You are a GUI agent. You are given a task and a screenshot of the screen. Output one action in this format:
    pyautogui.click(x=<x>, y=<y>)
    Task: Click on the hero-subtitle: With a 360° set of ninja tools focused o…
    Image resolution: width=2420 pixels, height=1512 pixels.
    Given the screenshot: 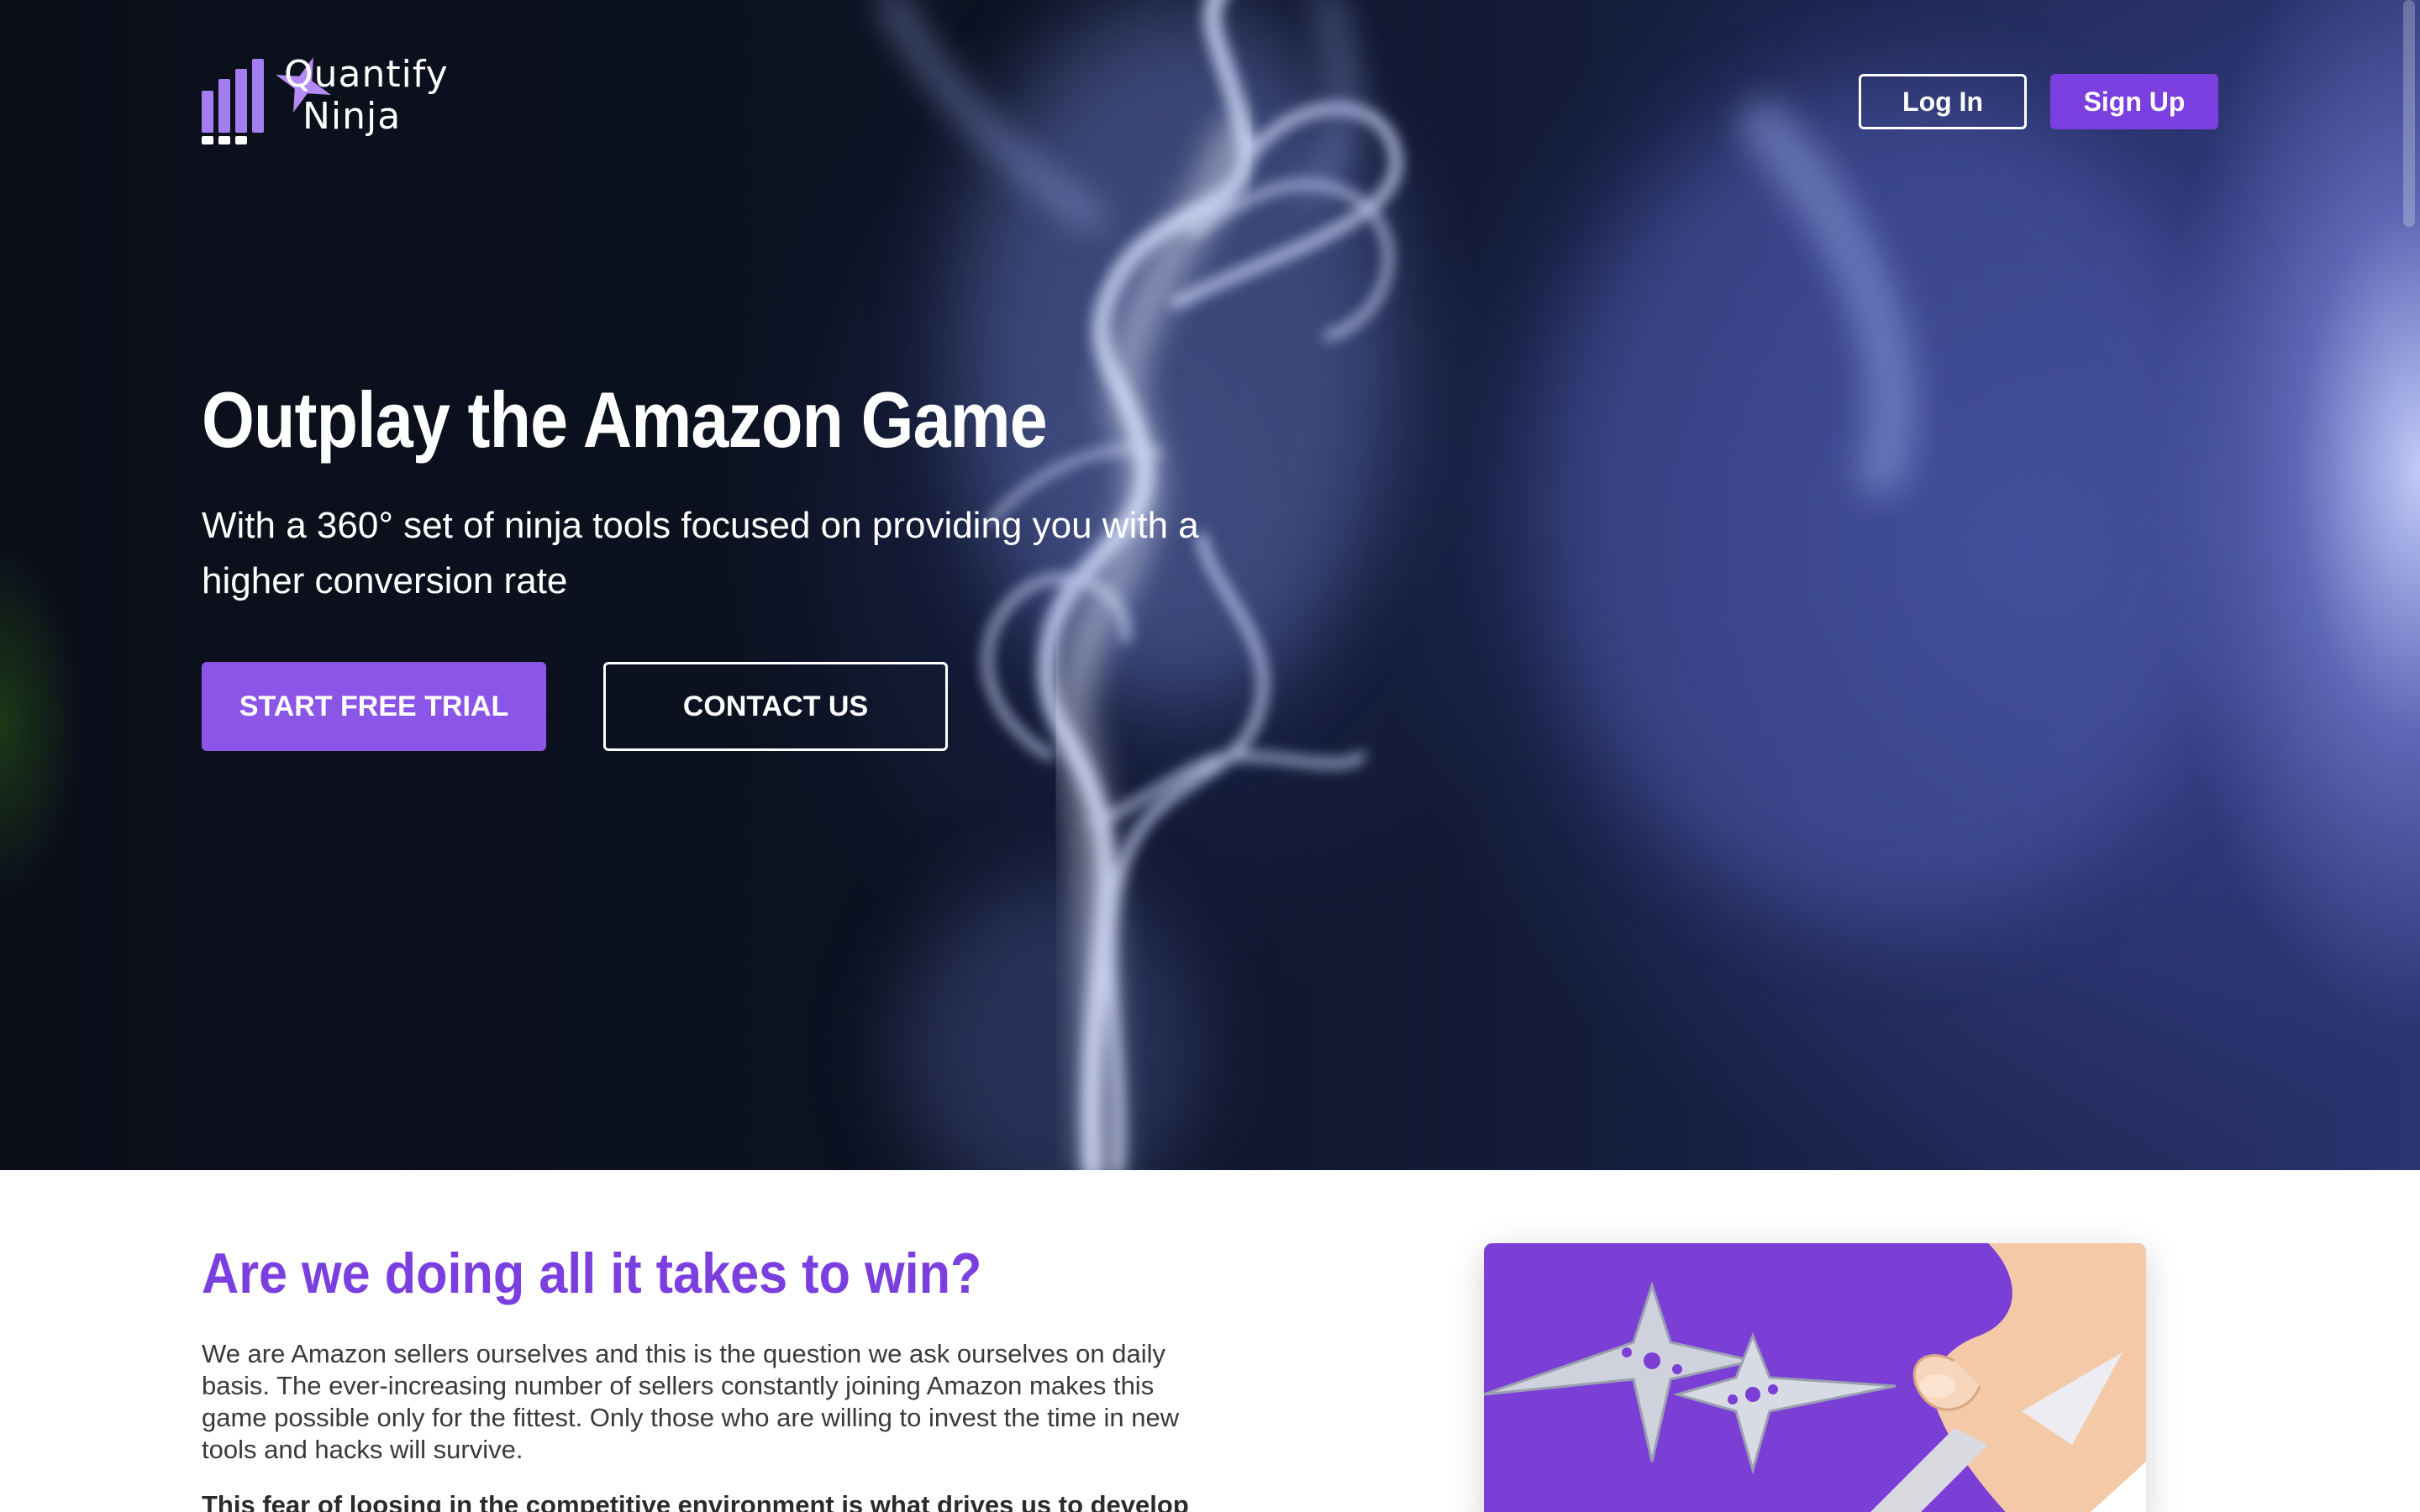 What is the action you would take?
    pyautogui.click(x=701, y=553)
    